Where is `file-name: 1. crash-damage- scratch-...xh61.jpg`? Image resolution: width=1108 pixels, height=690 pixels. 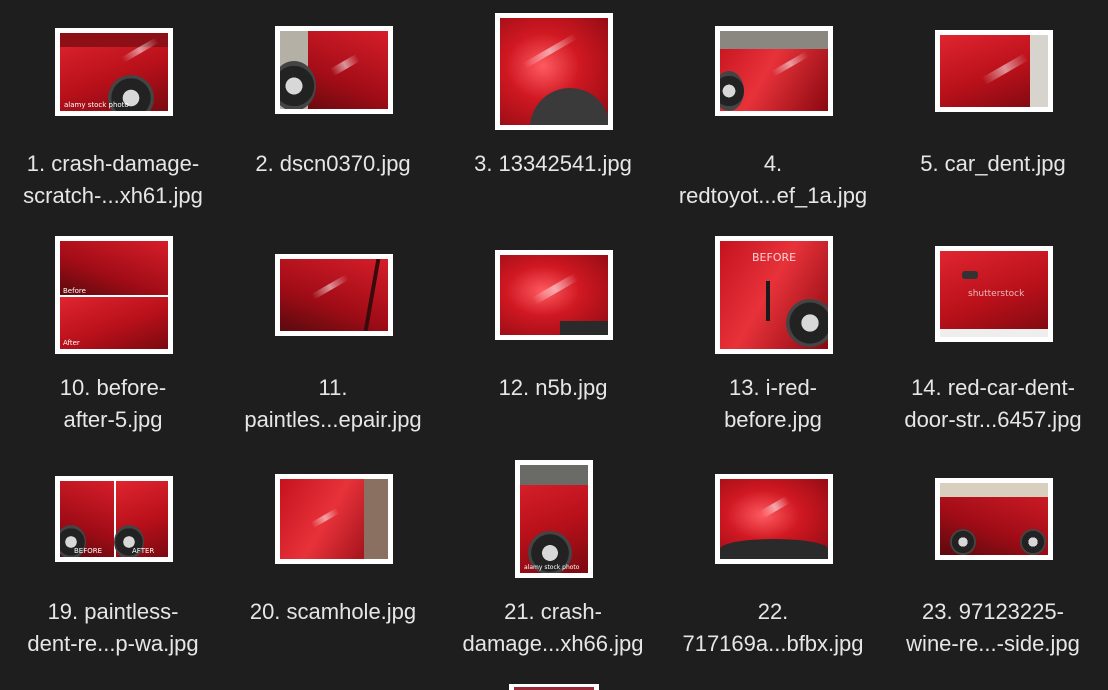 file-name: 1. crash-damage- scratch-...xh61.jpg is located at coordinates (113, 179).